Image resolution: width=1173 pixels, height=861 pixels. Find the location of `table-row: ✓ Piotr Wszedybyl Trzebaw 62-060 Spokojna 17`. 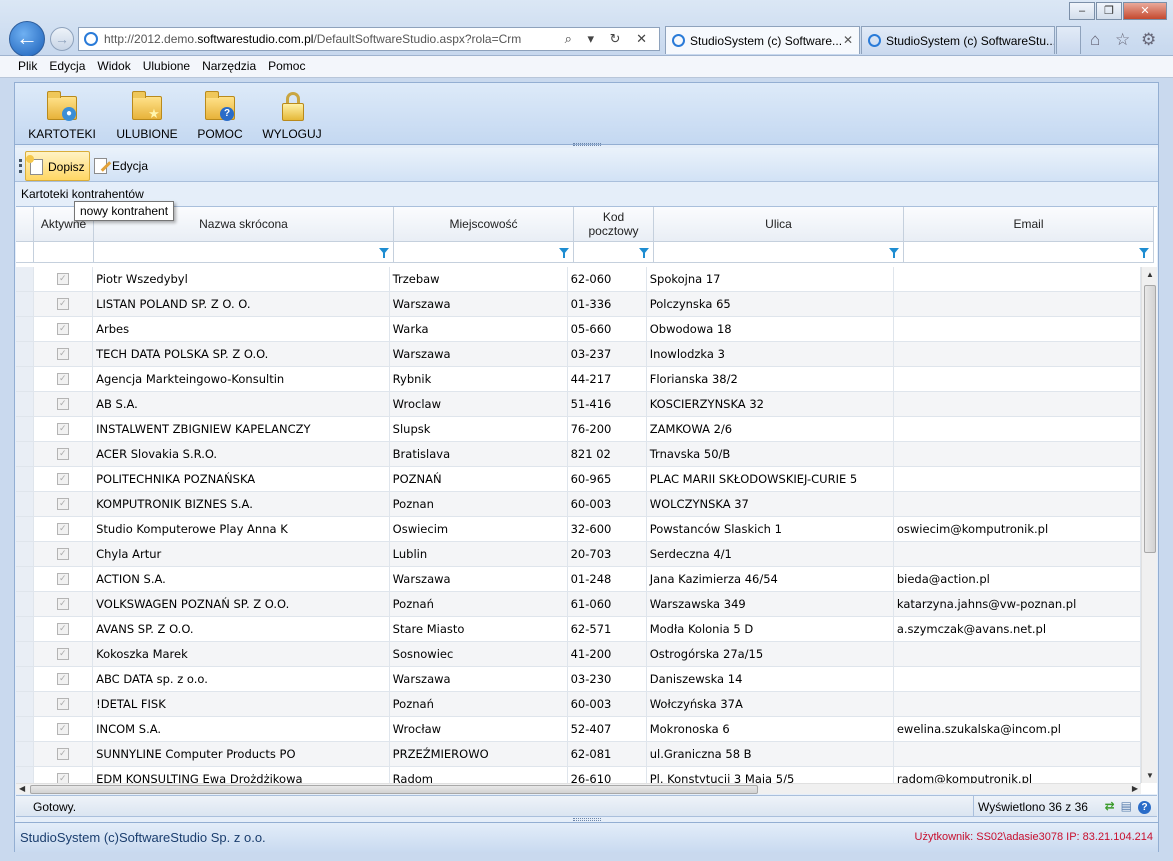

table-row: ✓ Piotr Wszedybyl Trzebaw 62-060 Spokojna 17 is located at coordinates (578, 279).